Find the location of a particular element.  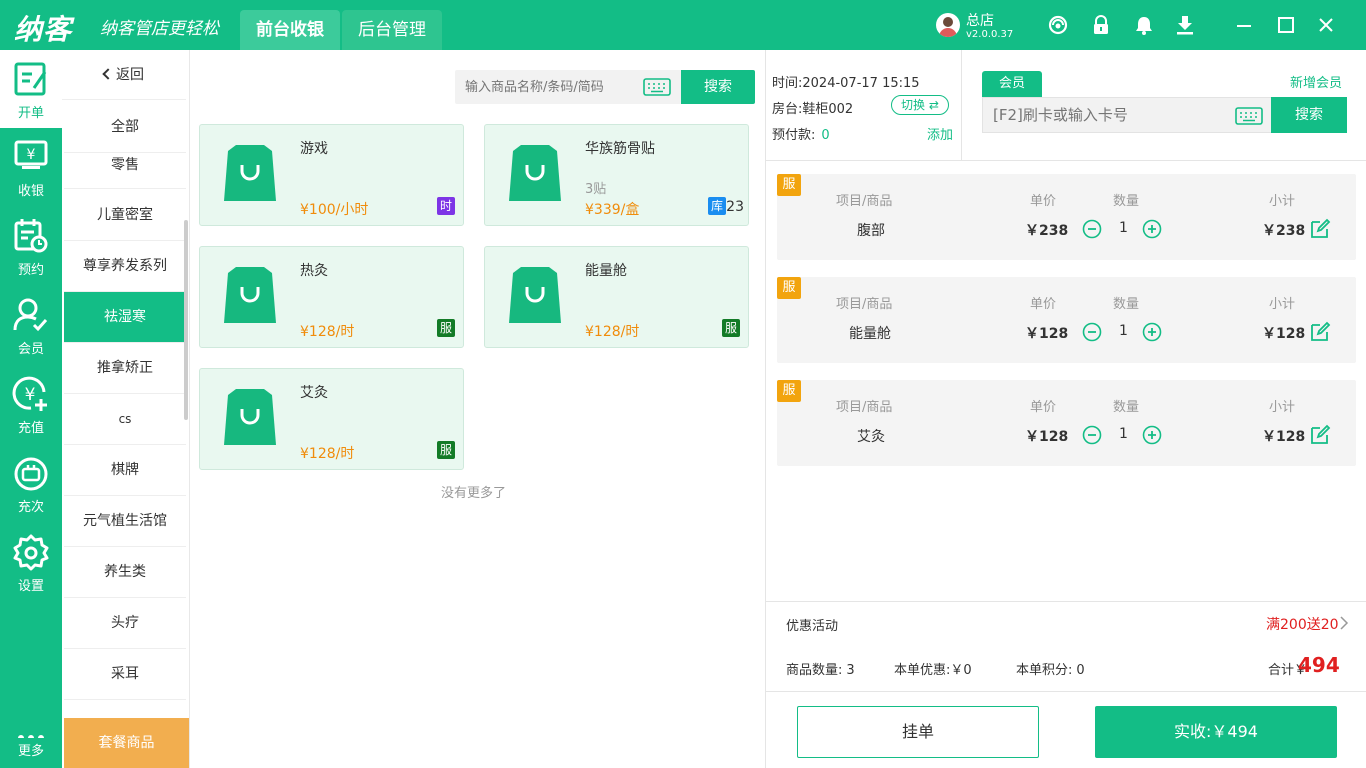

nav-cashier: ¥ 收银 is located at coordinates (31, 167).